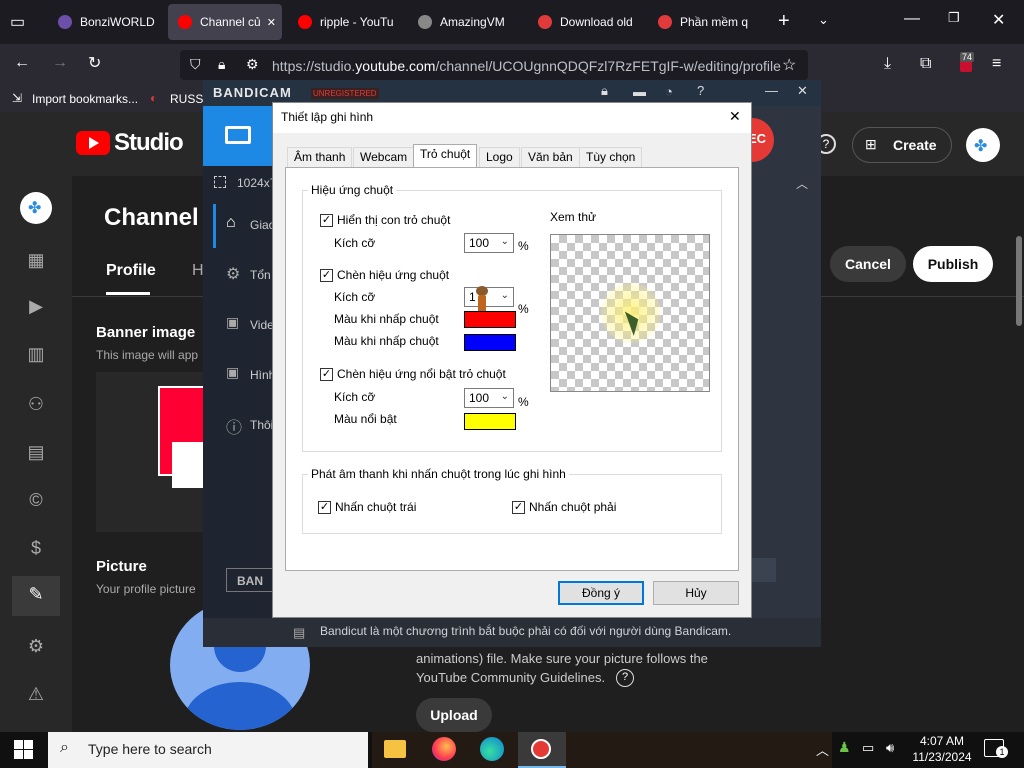 Image resolution: width=1024 pixels, height=768 pixels. What do you see at coordinates (844, 747) in the screenshot?
I see `people-icon: ♟` at bounding box center [844, 747].